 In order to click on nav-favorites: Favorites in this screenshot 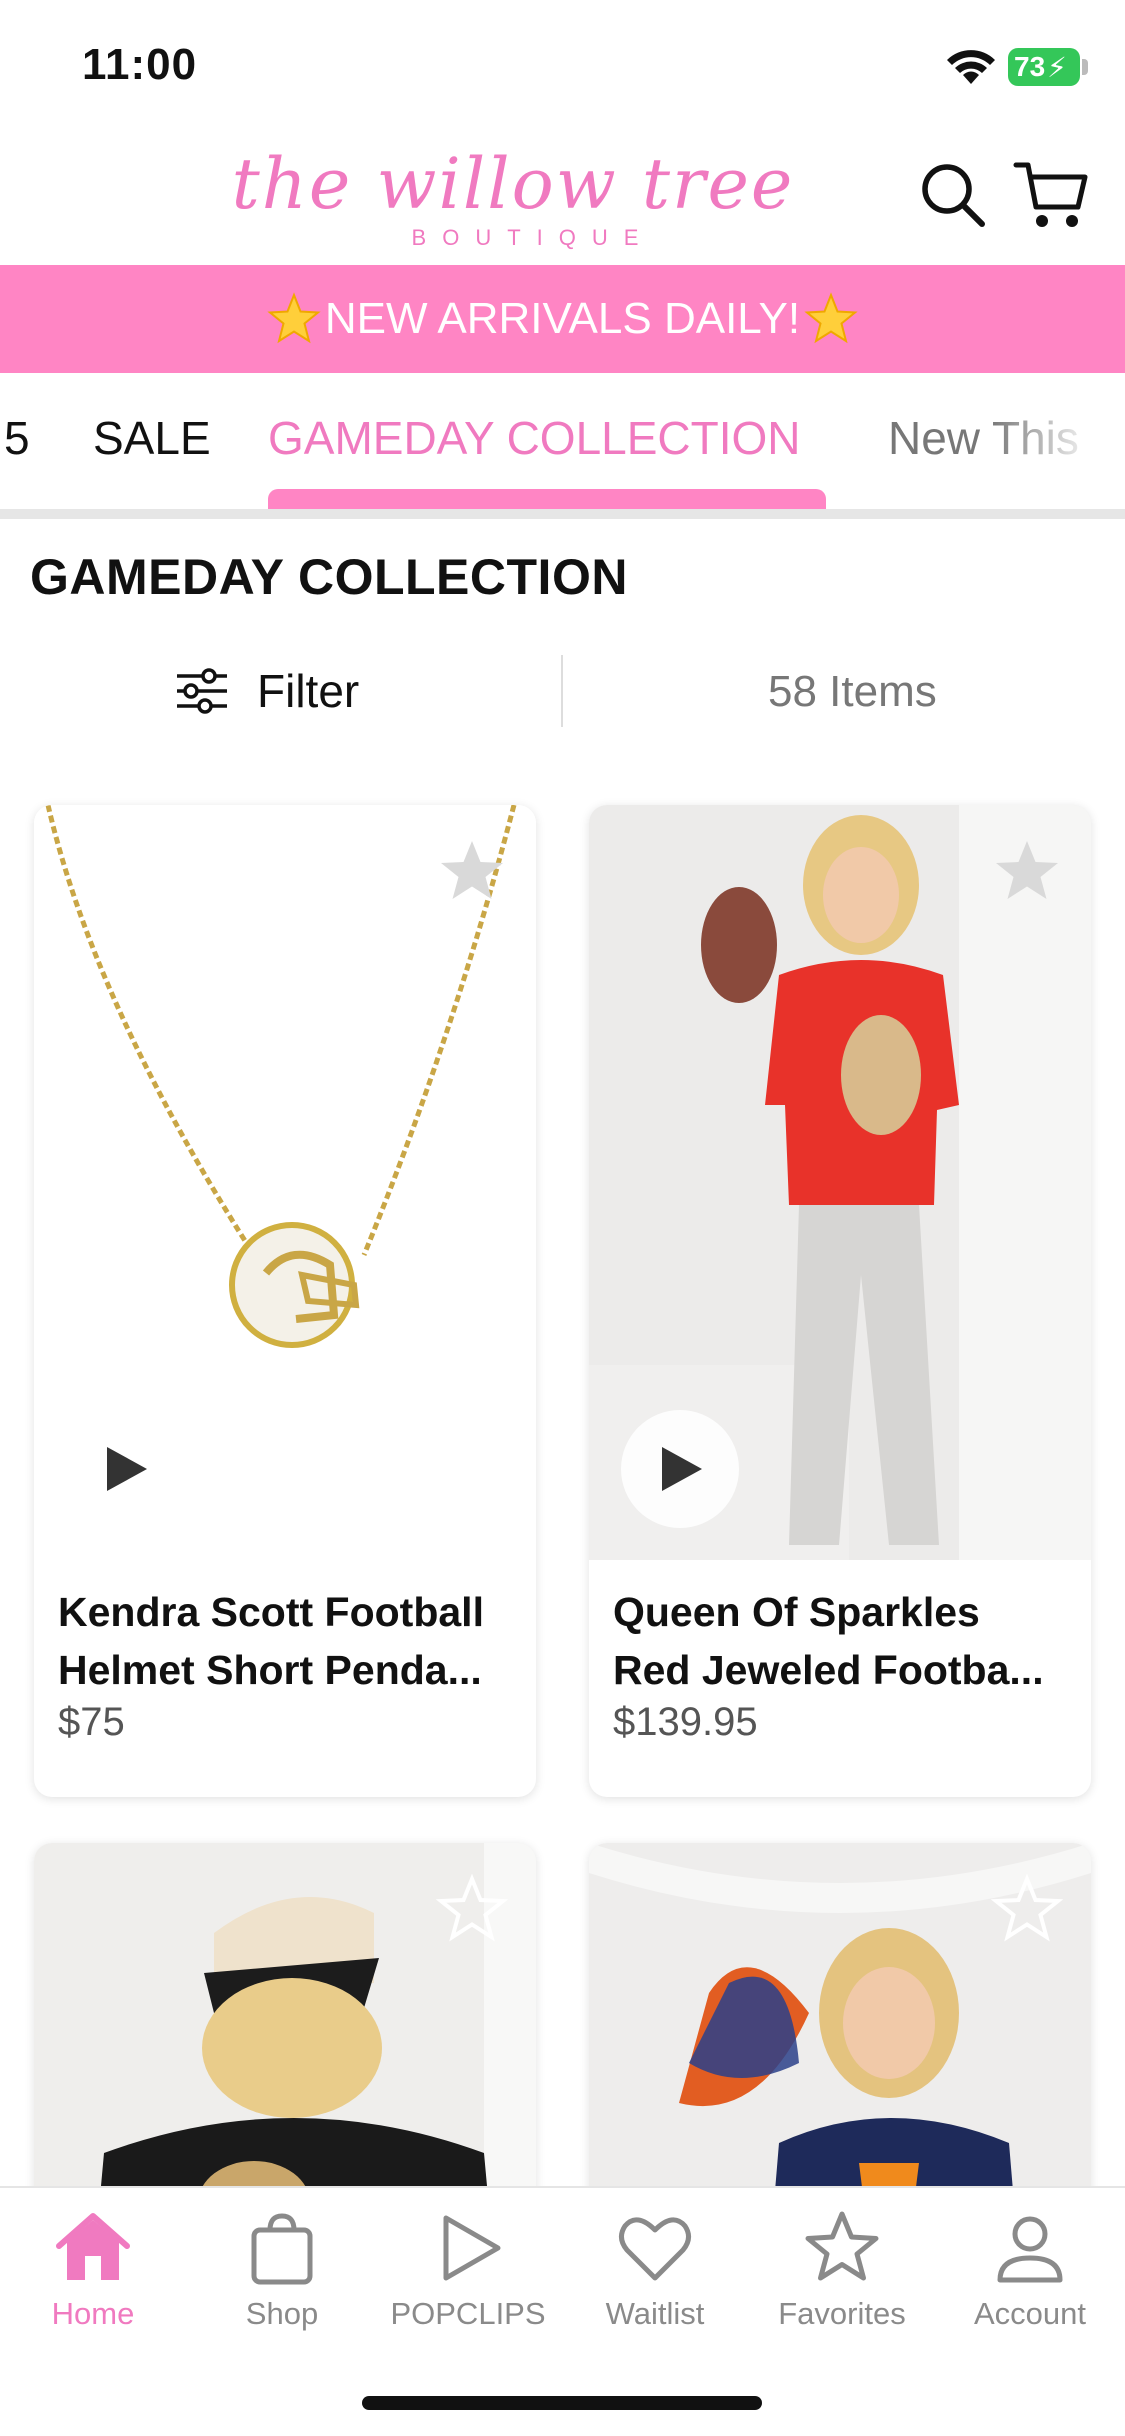, I will do `click(842, 2278)`.